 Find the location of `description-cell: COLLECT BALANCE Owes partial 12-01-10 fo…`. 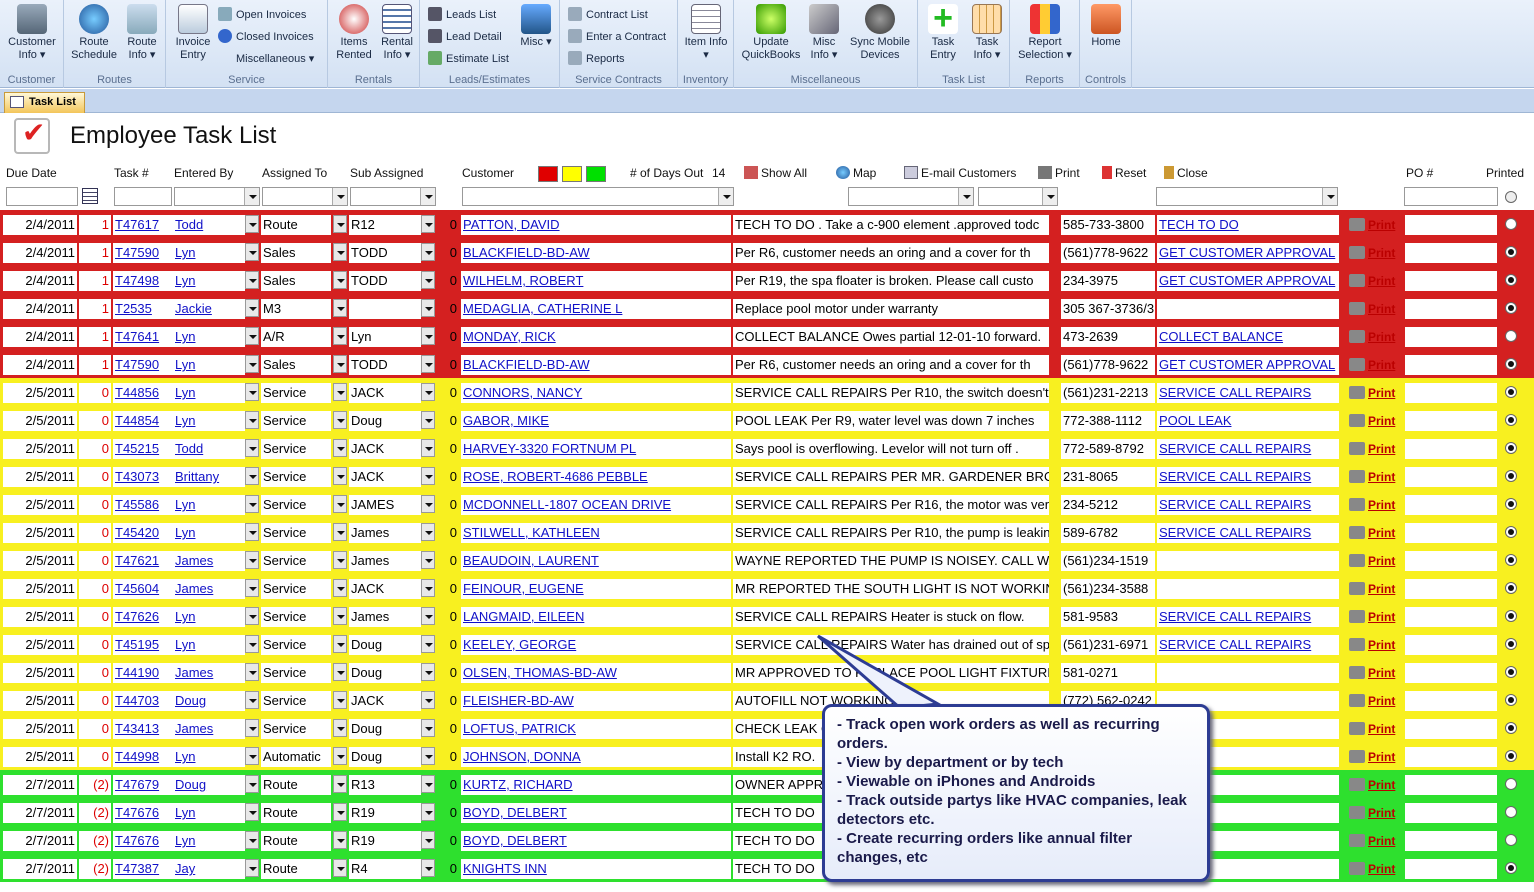

description-cell: COLLECT BALANCE Owes partial 12-01-10 fo… is located at coordinates (891, 337).